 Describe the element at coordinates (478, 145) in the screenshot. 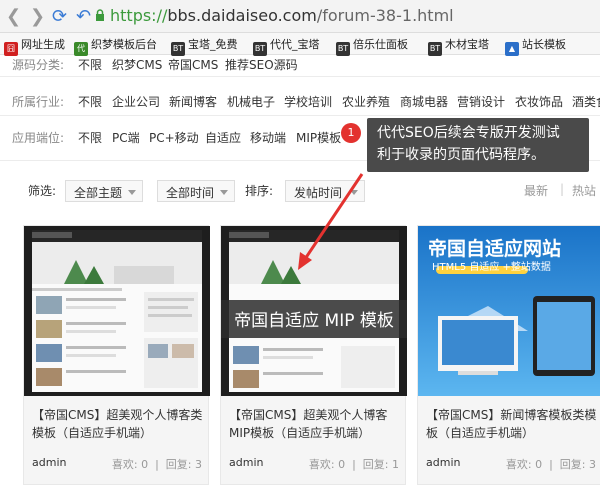

I see `annotation-tooltip: 代代SEO后续会专版开发测试 利于收录的页面代码程序。` at that location.